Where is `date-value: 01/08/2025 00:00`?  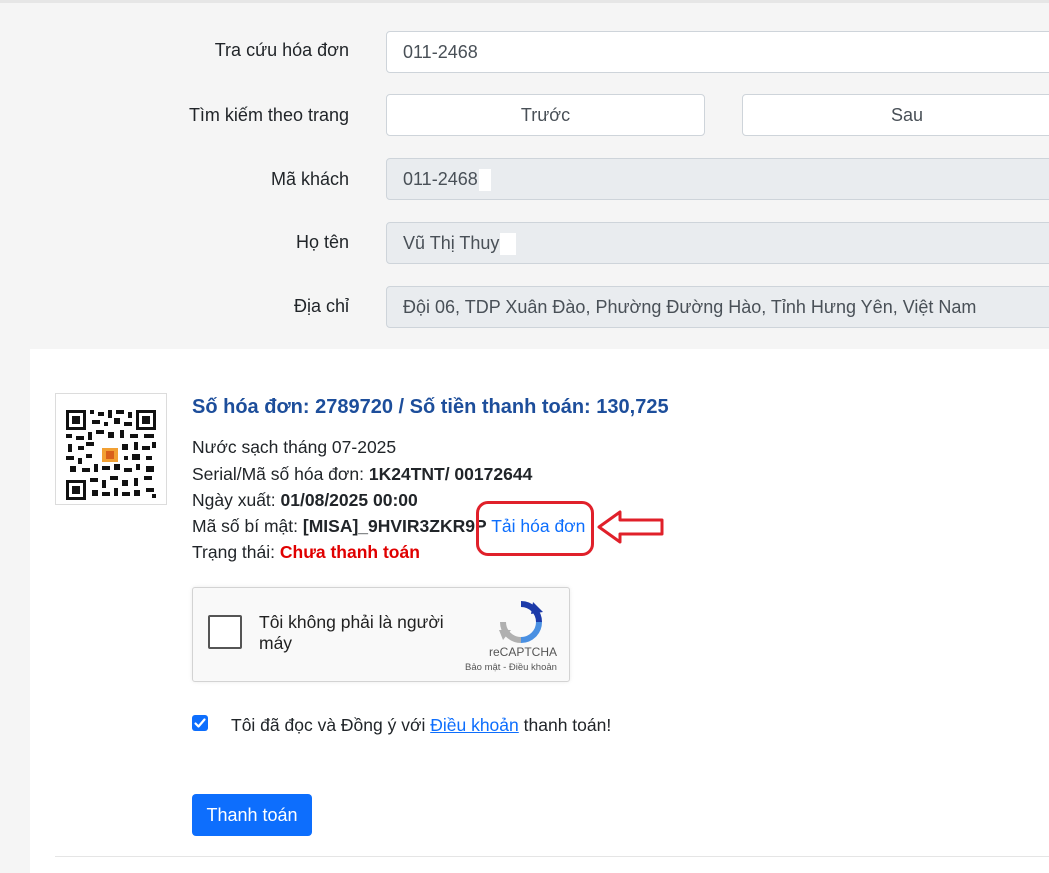
date-value: 01/08/2025 00:00 is located at coordinates (349, 500).